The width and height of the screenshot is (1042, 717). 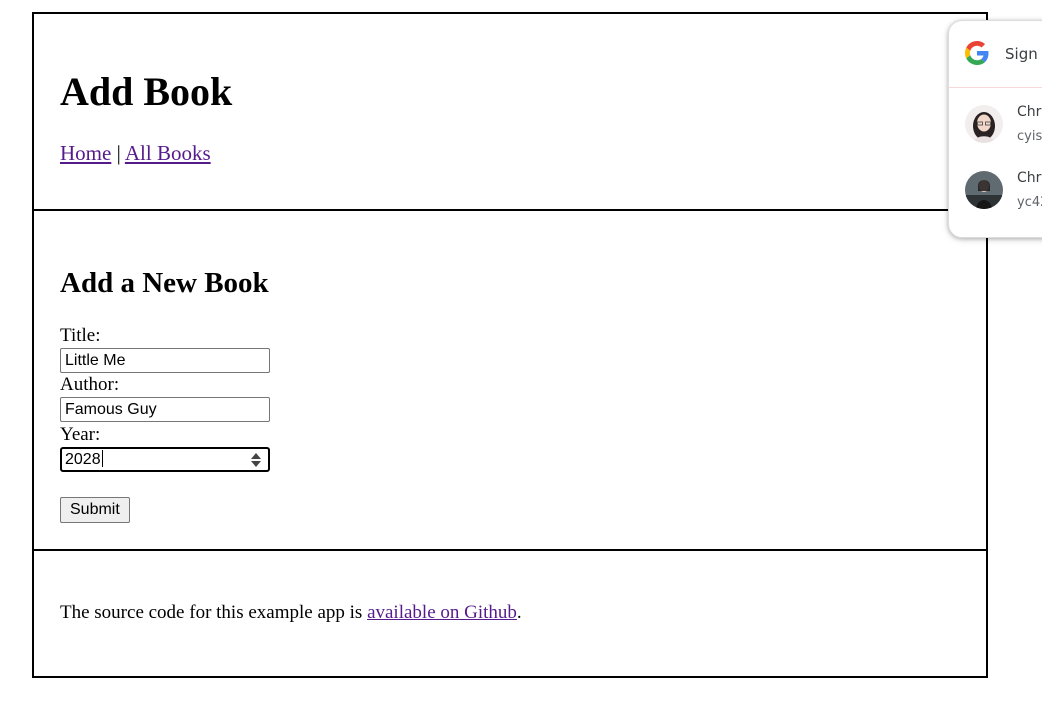 What do you see at coordinates (256, 464) in the screenshot?
I see `spin-down-icon` at bounding box center [256, 464].